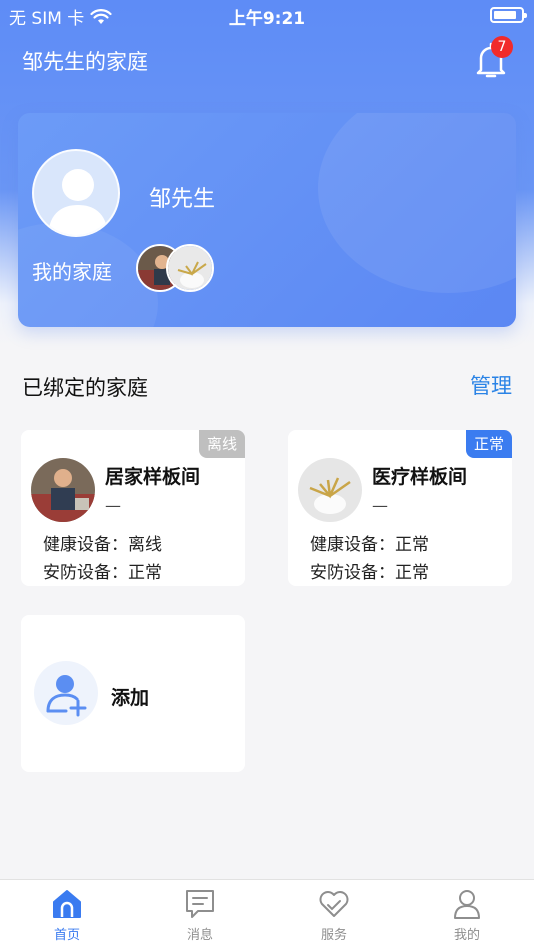 This screenshot has width=534, height=950. What do you see at coordinates (133, 508) in the screenshot?
I see `family-card: 离线 居家样板间 — 健康设备：离线 安防设备：正常` at bounding box center [133, 508].